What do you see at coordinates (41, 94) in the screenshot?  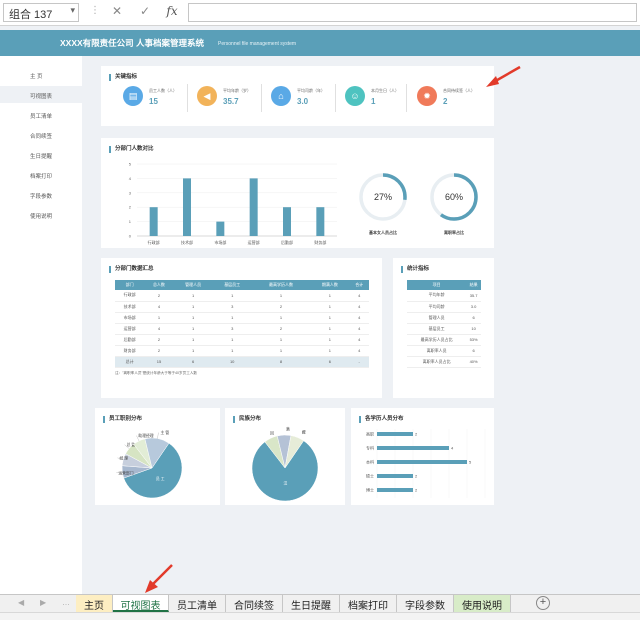 I see `sidebar-item-charts: 可视图表` at bounding box center [41, 94].